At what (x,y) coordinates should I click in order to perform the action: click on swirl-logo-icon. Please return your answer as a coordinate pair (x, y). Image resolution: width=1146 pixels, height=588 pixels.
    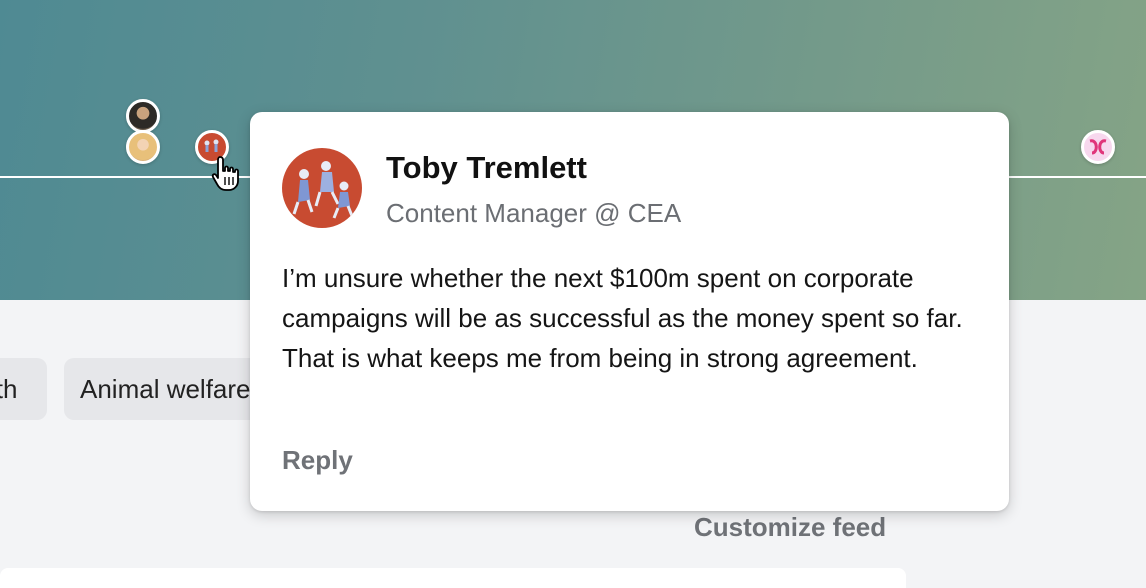
    Looking at the image, I should click on (1098, 147).